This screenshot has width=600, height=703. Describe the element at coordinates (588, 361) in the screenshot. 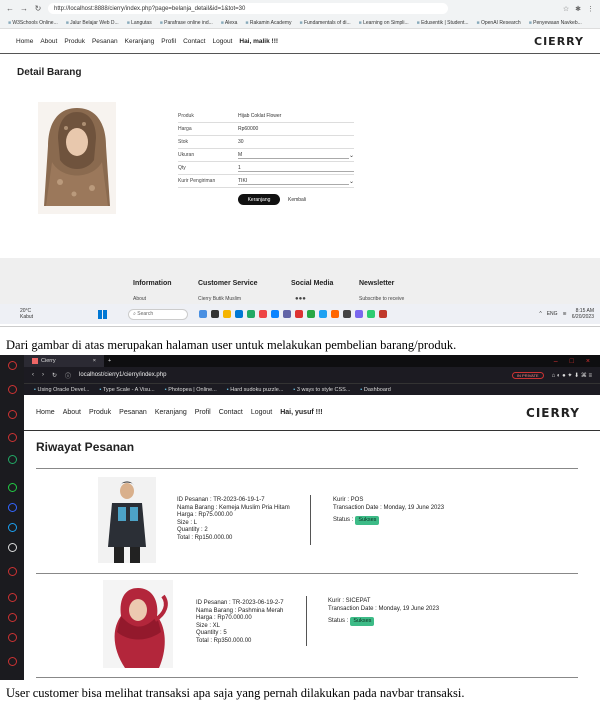

I see `close-window-icon: ×` at that location.